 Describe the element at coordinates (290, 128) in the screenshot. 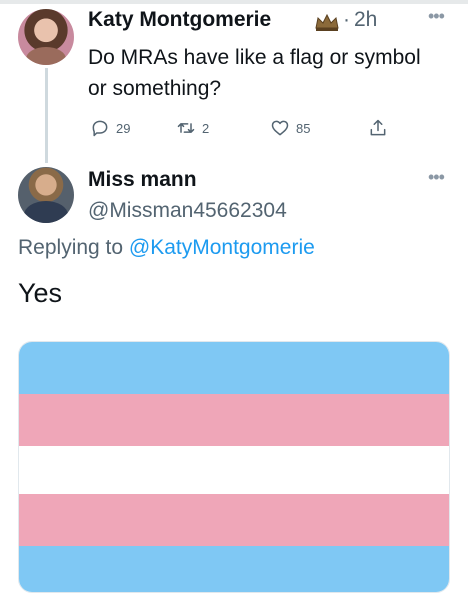

I see `like-button: 85` at that location.